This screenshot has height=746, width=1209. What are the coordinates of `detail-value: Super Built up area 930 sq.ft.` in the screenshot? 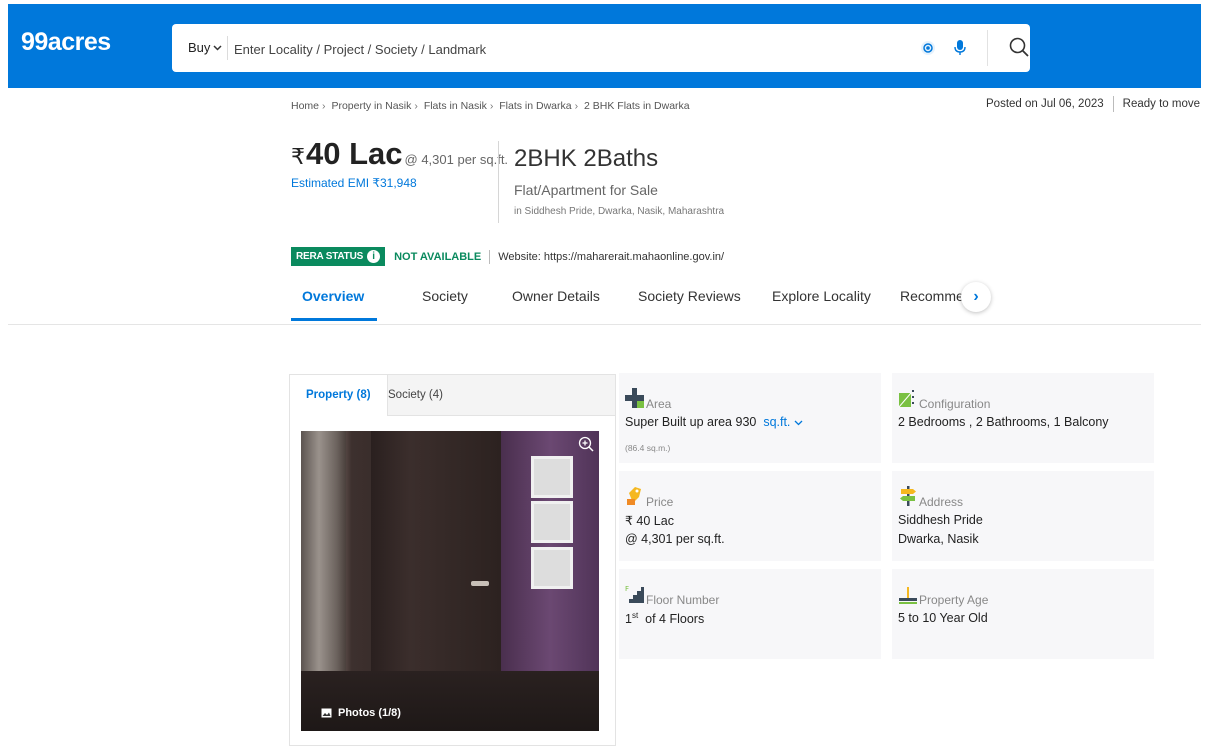 It's located at (714, 422).